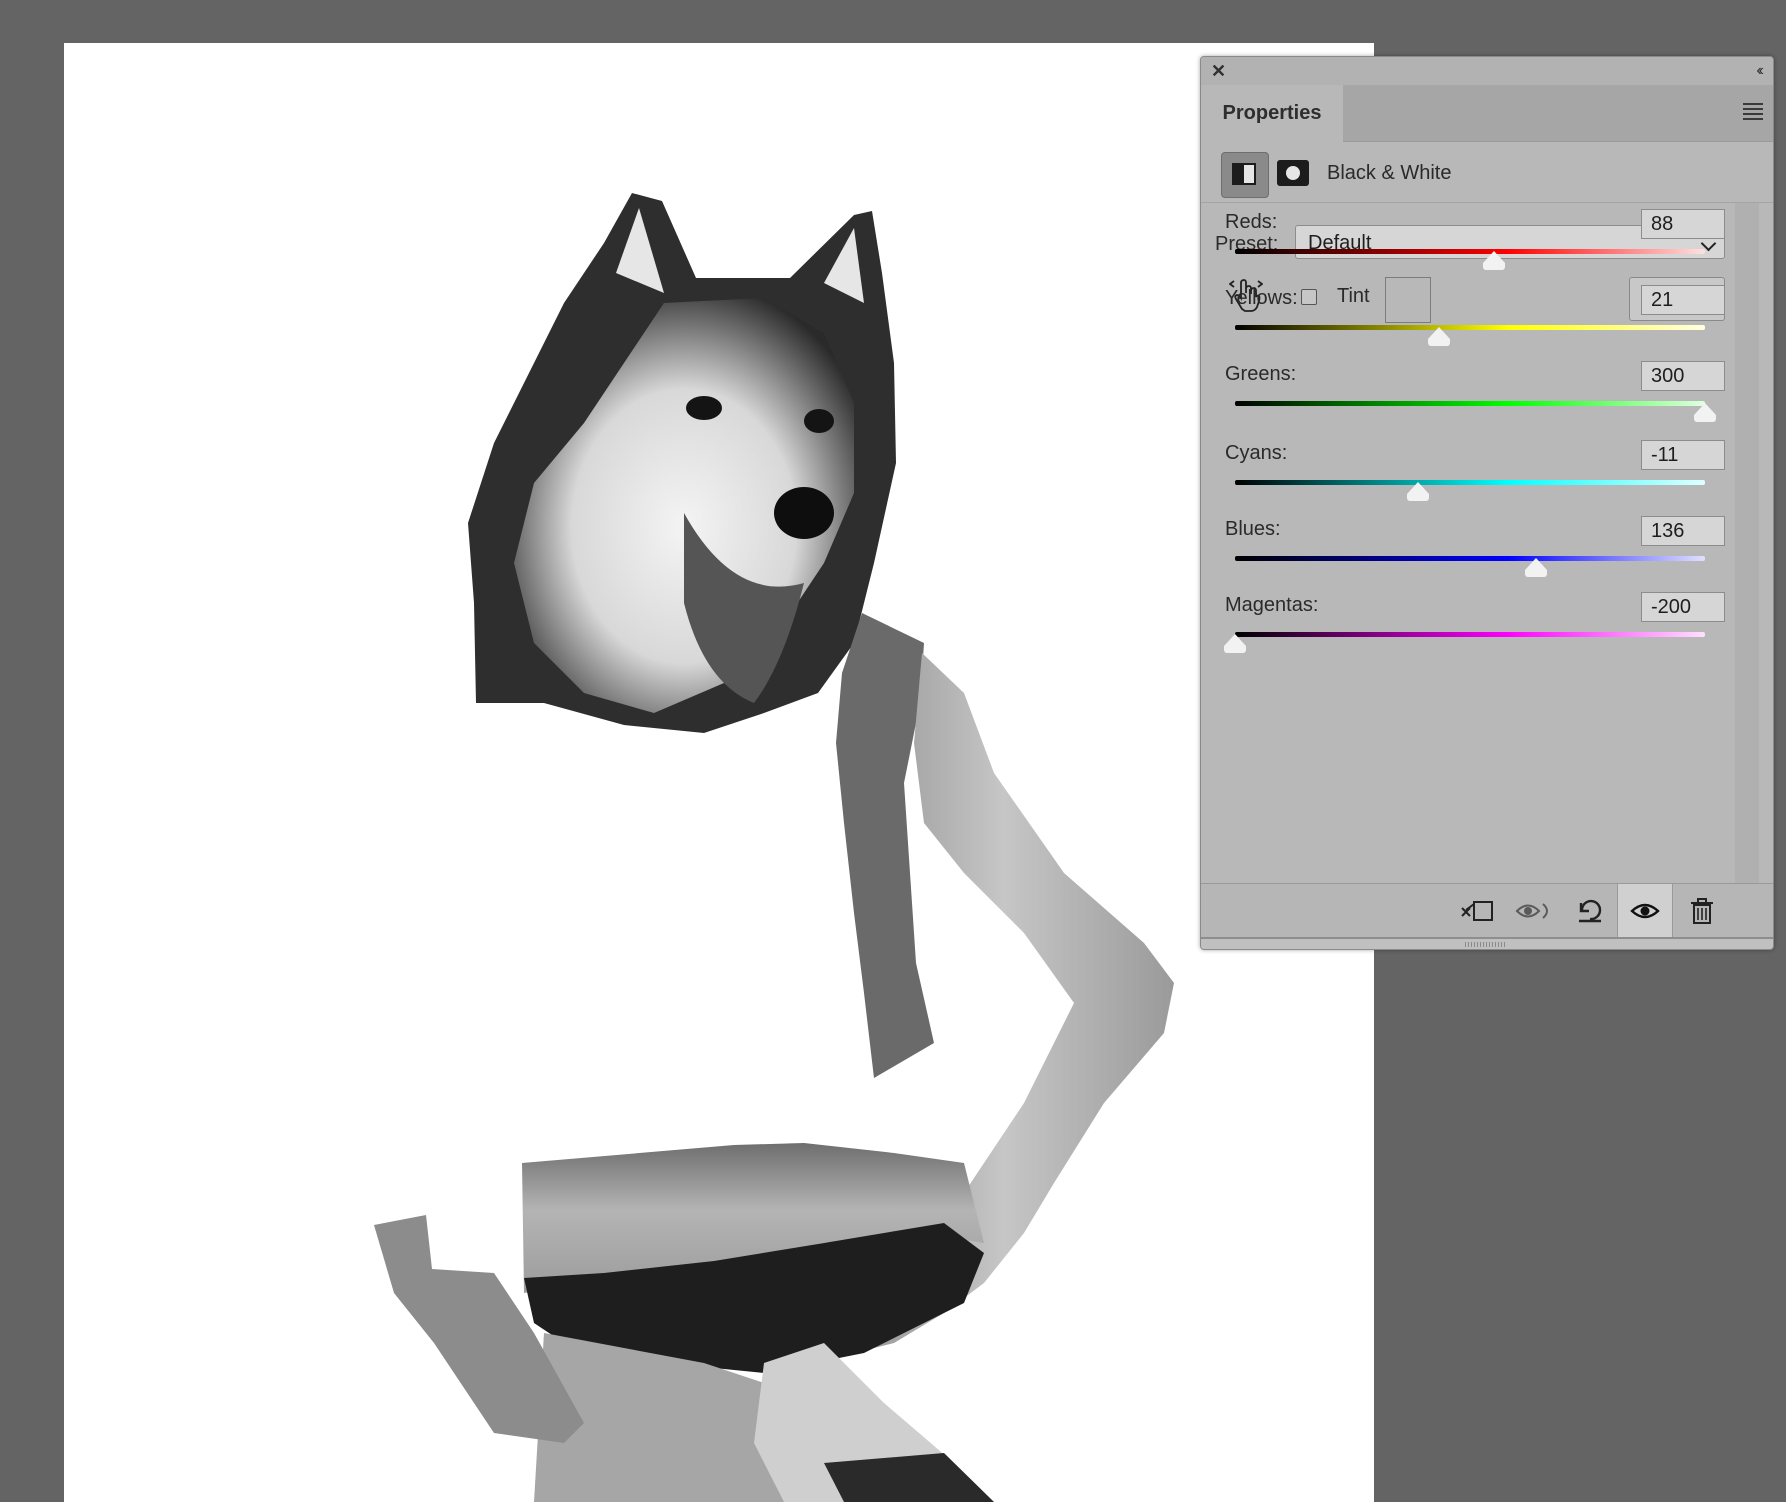  I want to click on slider-value-field: 300, so click(1683, 376).